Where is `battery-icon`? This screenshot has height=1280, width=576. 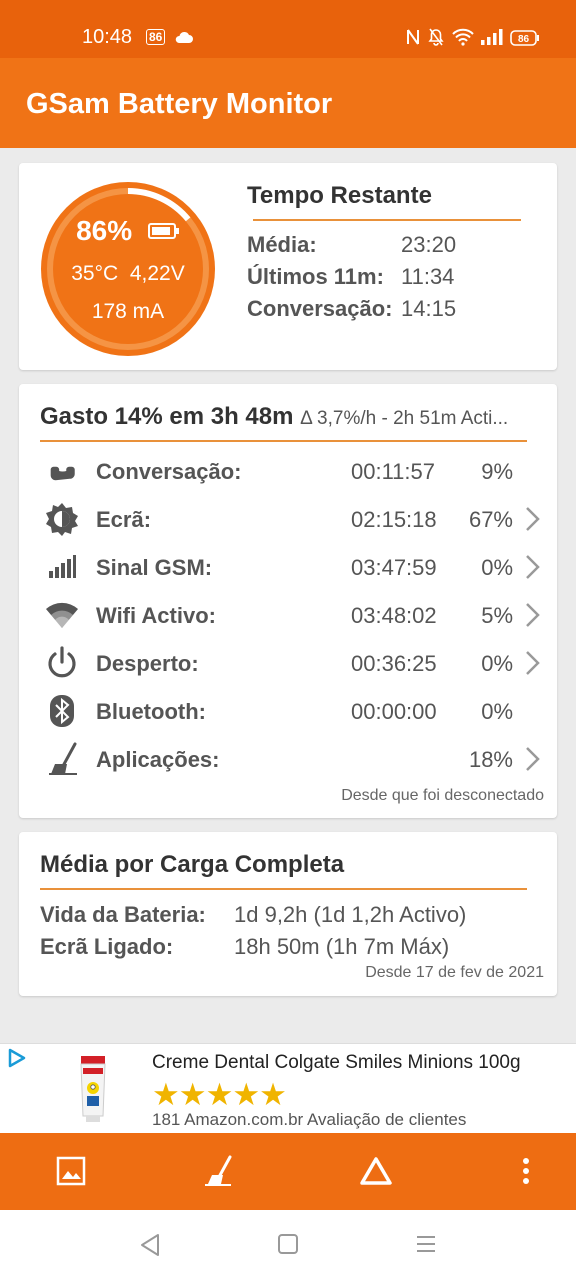 battery-icon is located at coordinates (163, 231).